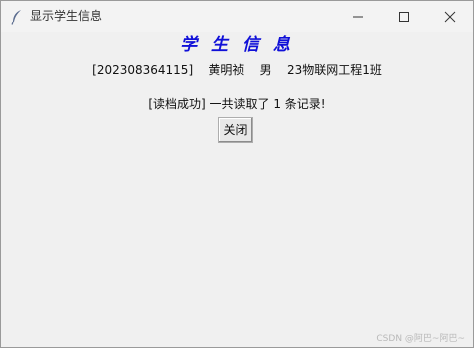  I want to click on student-name: 黄明祯, so click(226, 70).